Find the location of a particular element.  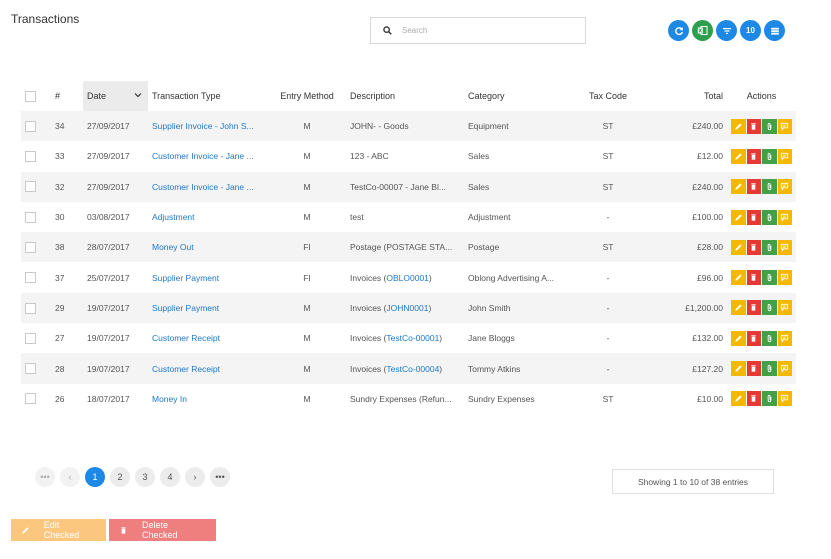

page-size-button: 10 is located at coordinates (750, 30).